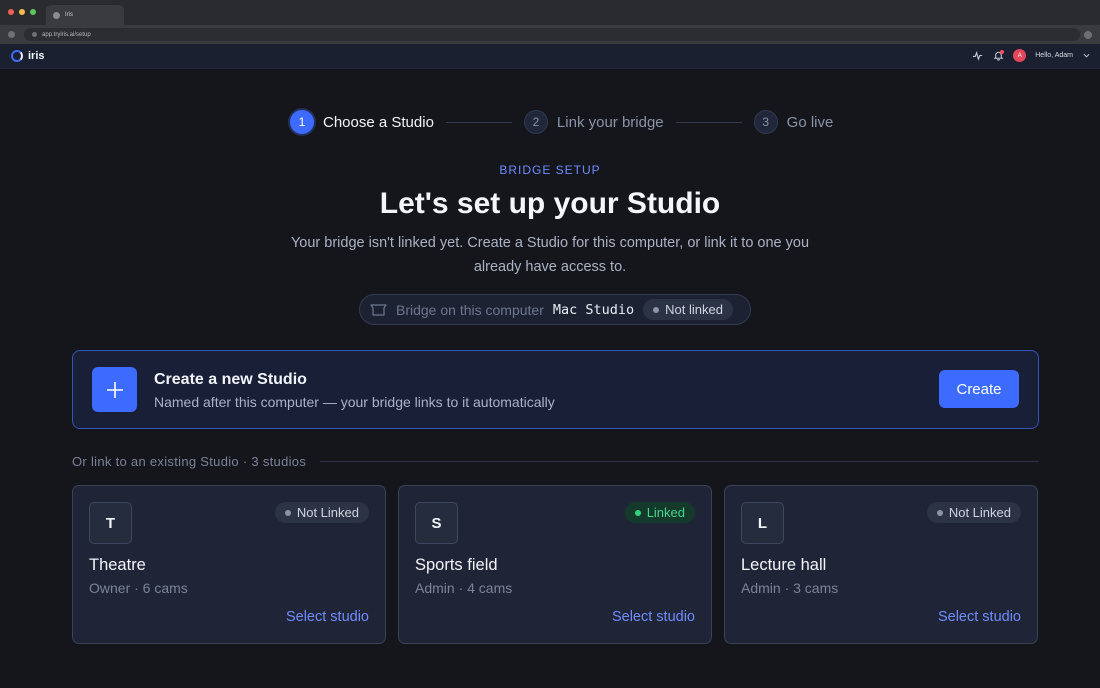  I want to click on bridge-icon, so click(378, 310).